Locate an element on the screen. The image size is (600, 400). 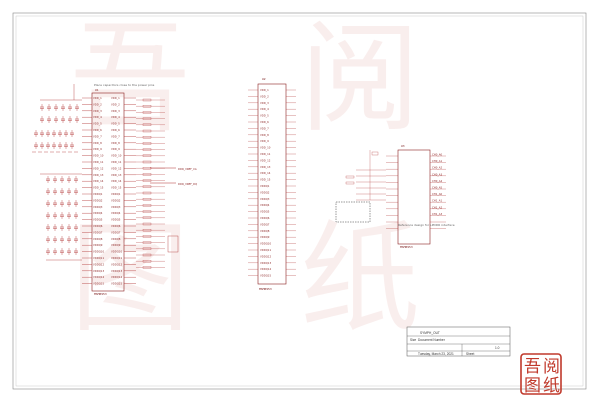
left-pin-label-right: VDD_14 is located at coordinates (116, 181).